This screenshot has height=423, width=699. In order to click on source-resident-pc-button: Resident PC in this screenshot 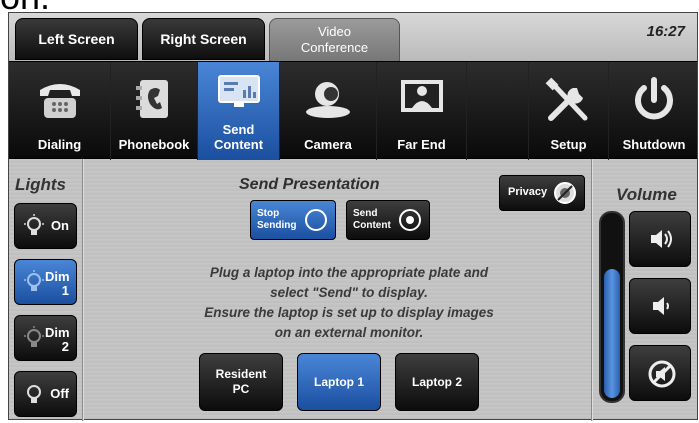, I will do `click(241, 382)`.